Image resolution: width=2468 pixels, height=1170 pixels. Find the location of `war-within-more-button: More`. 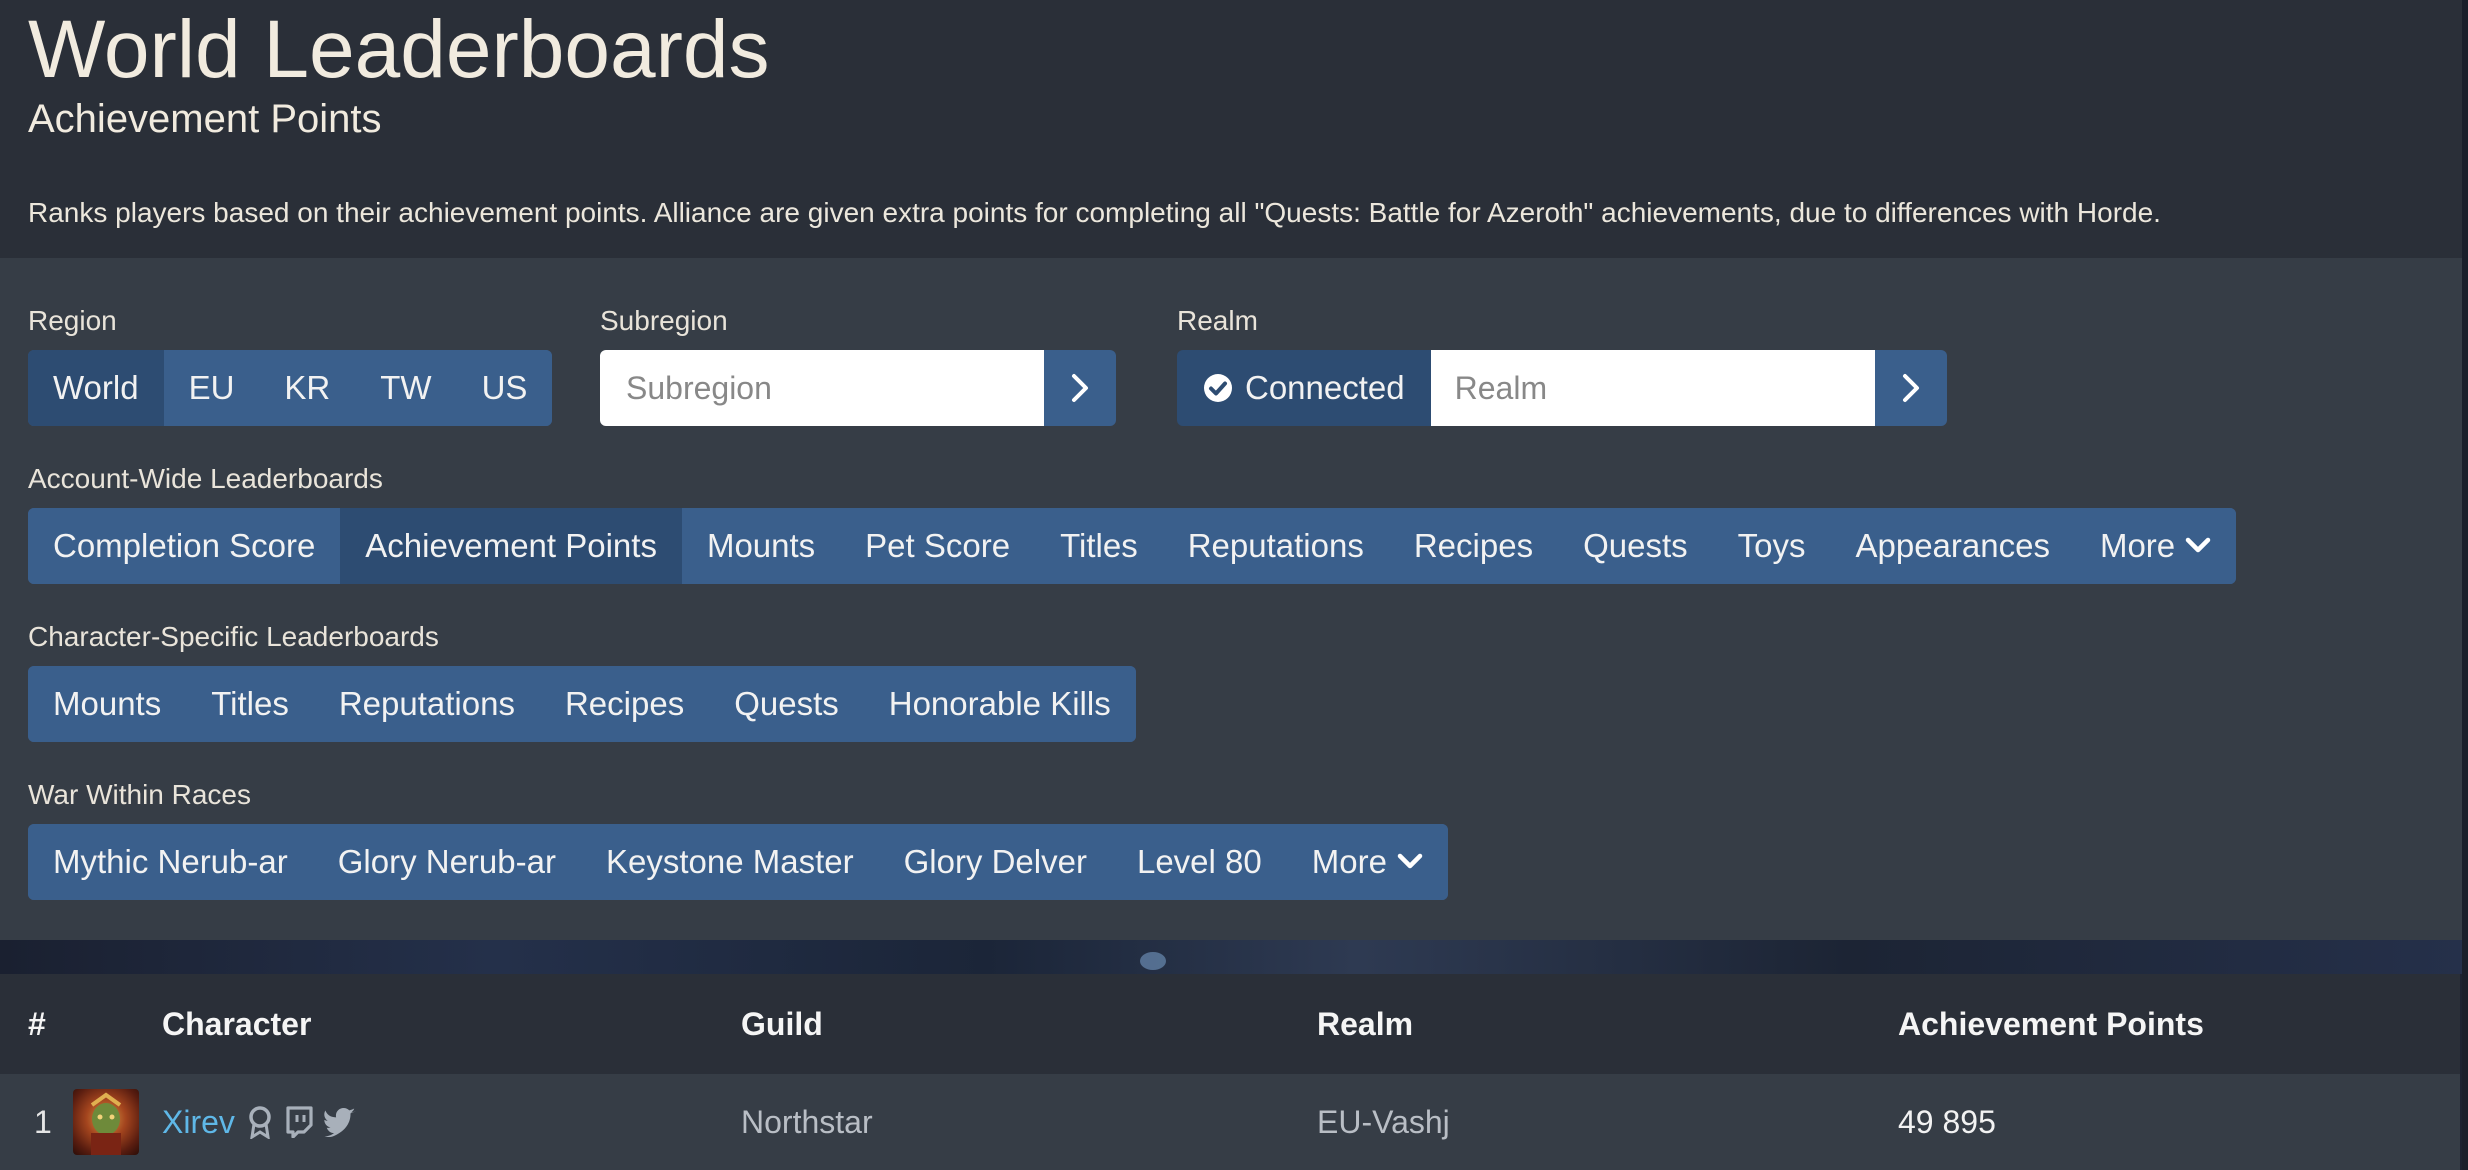

war-within-more-button: More is located at coordinates (1367, 862).